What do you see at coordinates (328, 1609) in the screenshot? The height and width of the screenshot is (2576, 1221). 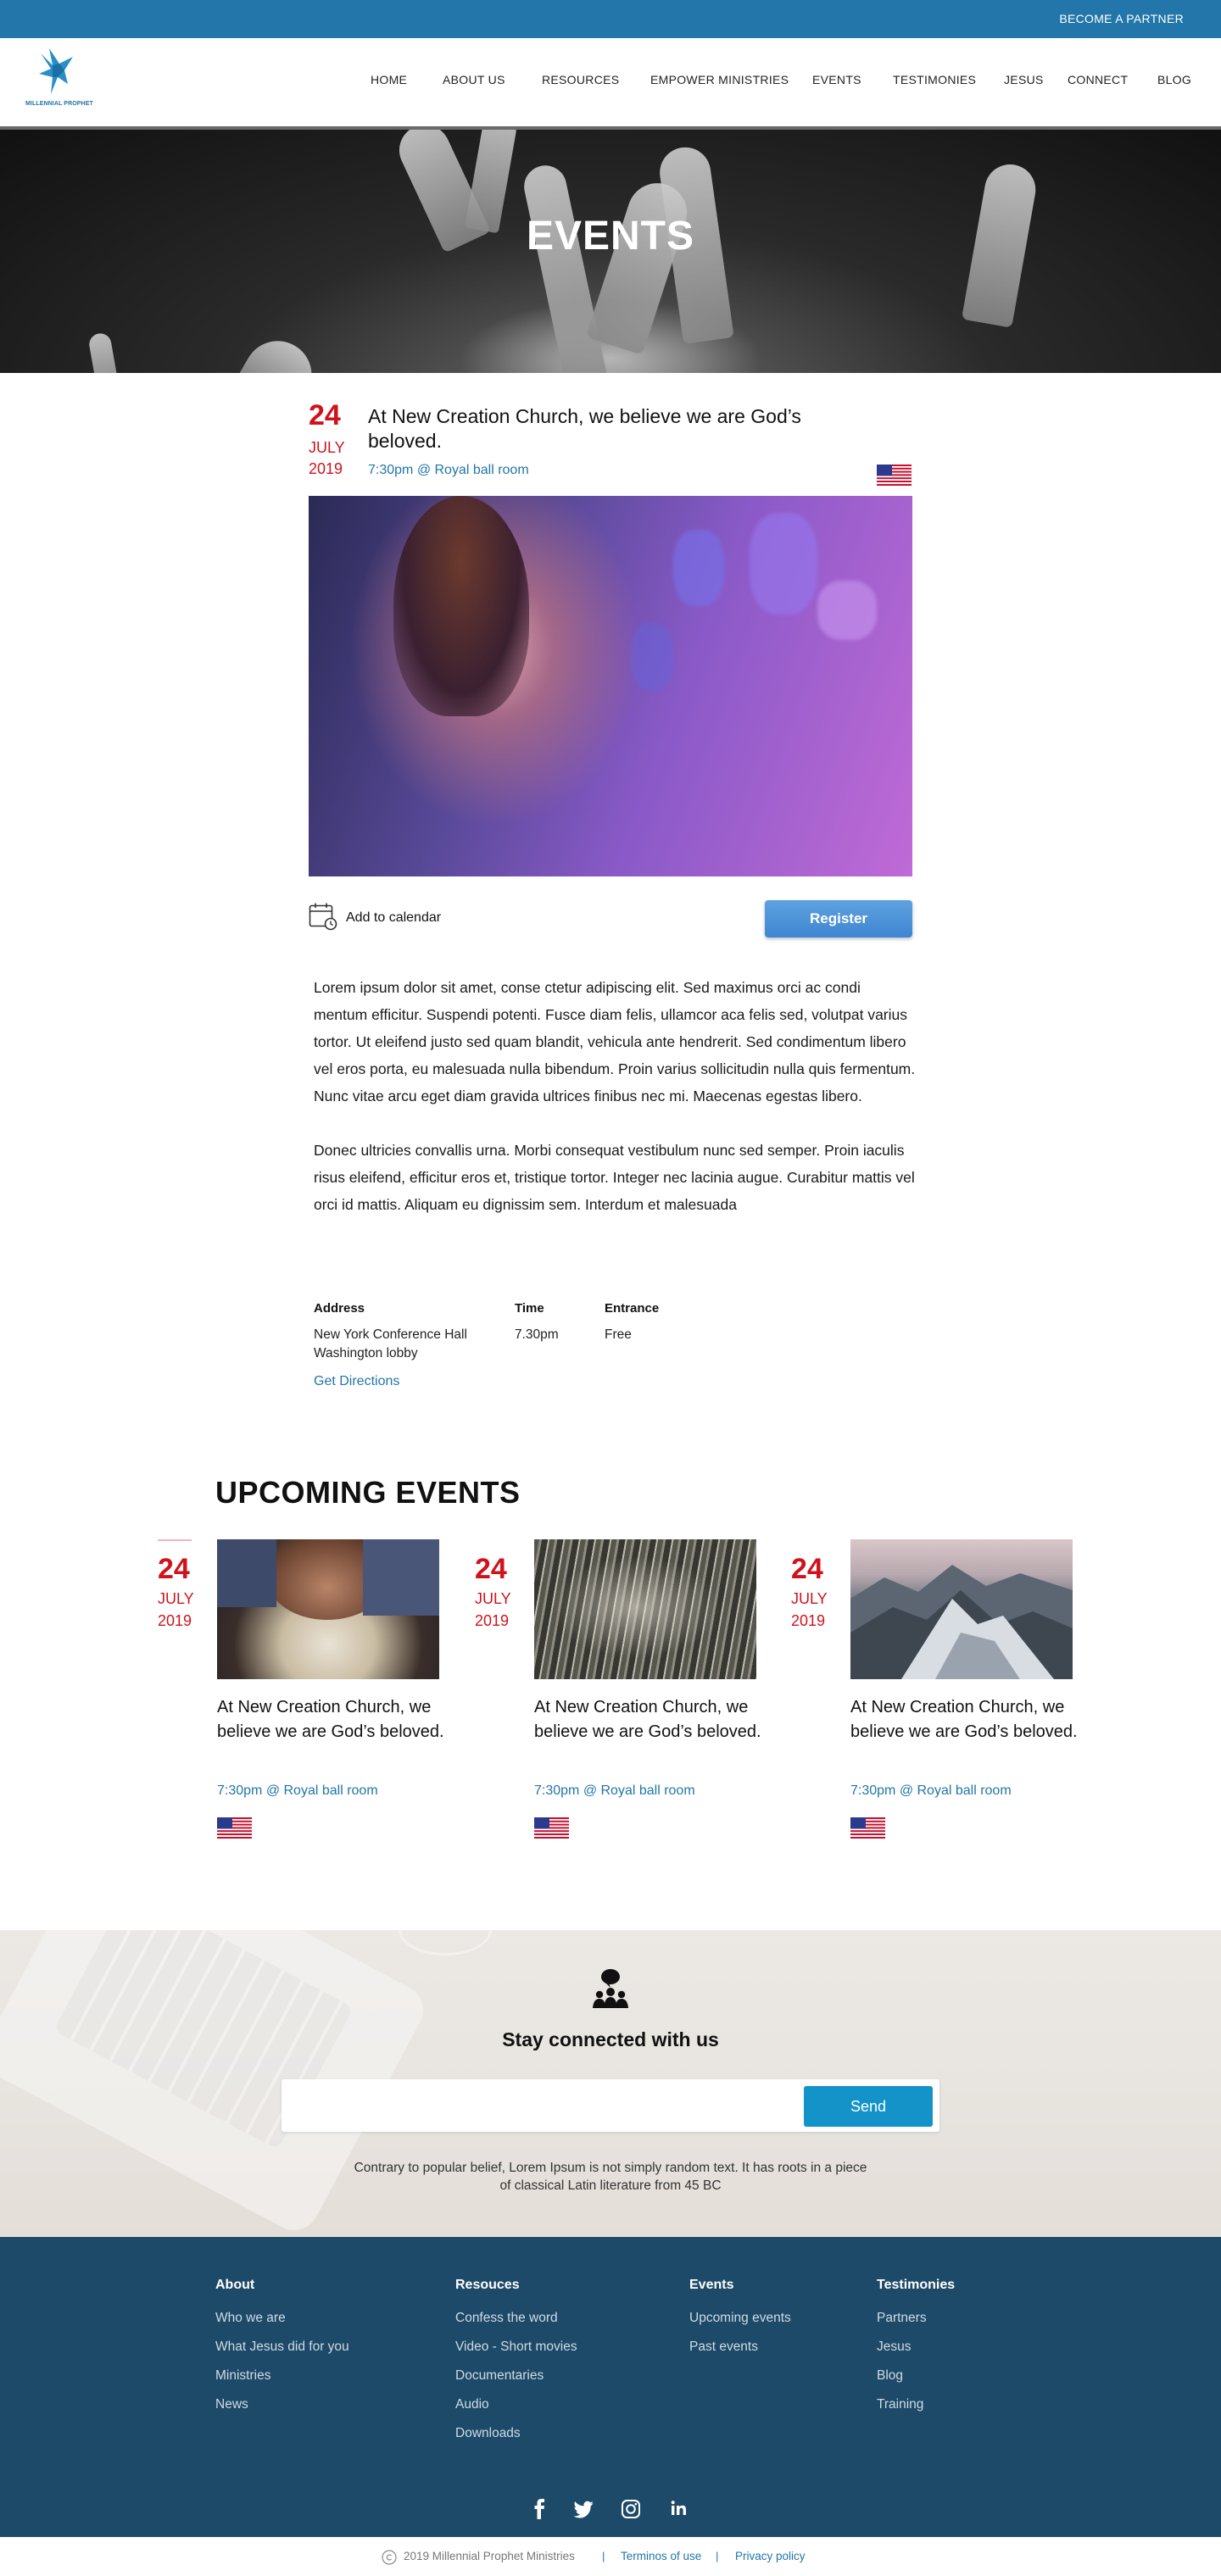 I see `card-image-bible` at bounding box center [328, 1609].